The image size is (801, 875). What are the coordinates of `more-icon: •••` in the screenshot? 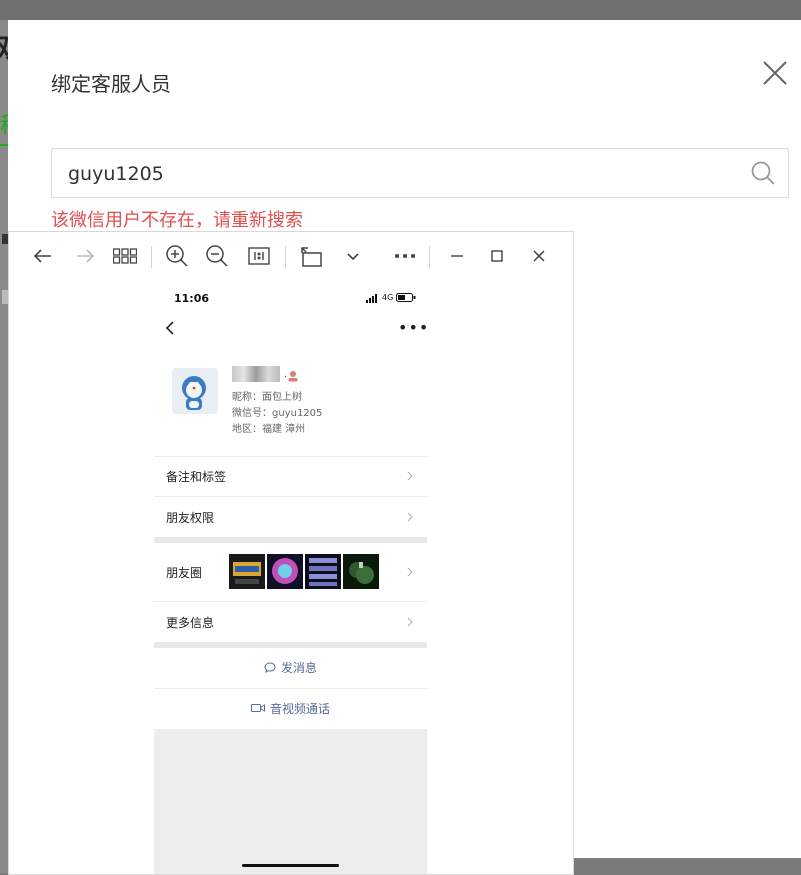 It's located at (413, 328).